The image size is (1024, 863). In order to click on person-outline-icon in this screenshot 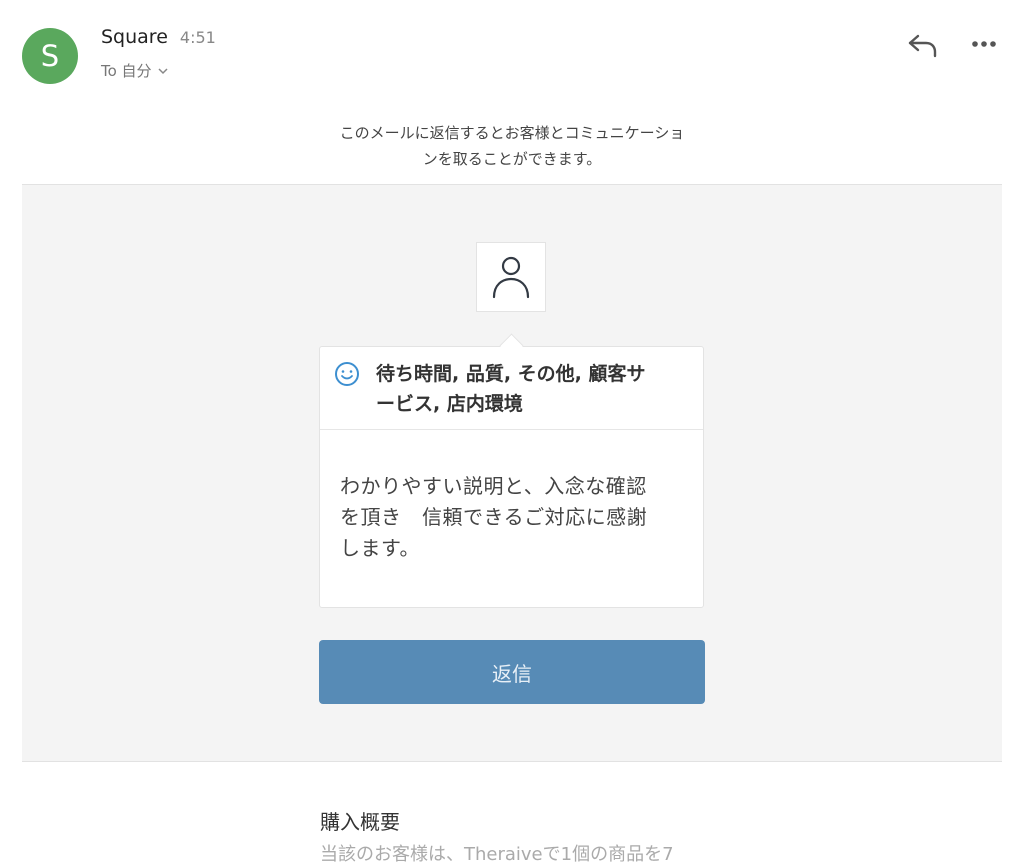, I will do `click(511, 277)`.